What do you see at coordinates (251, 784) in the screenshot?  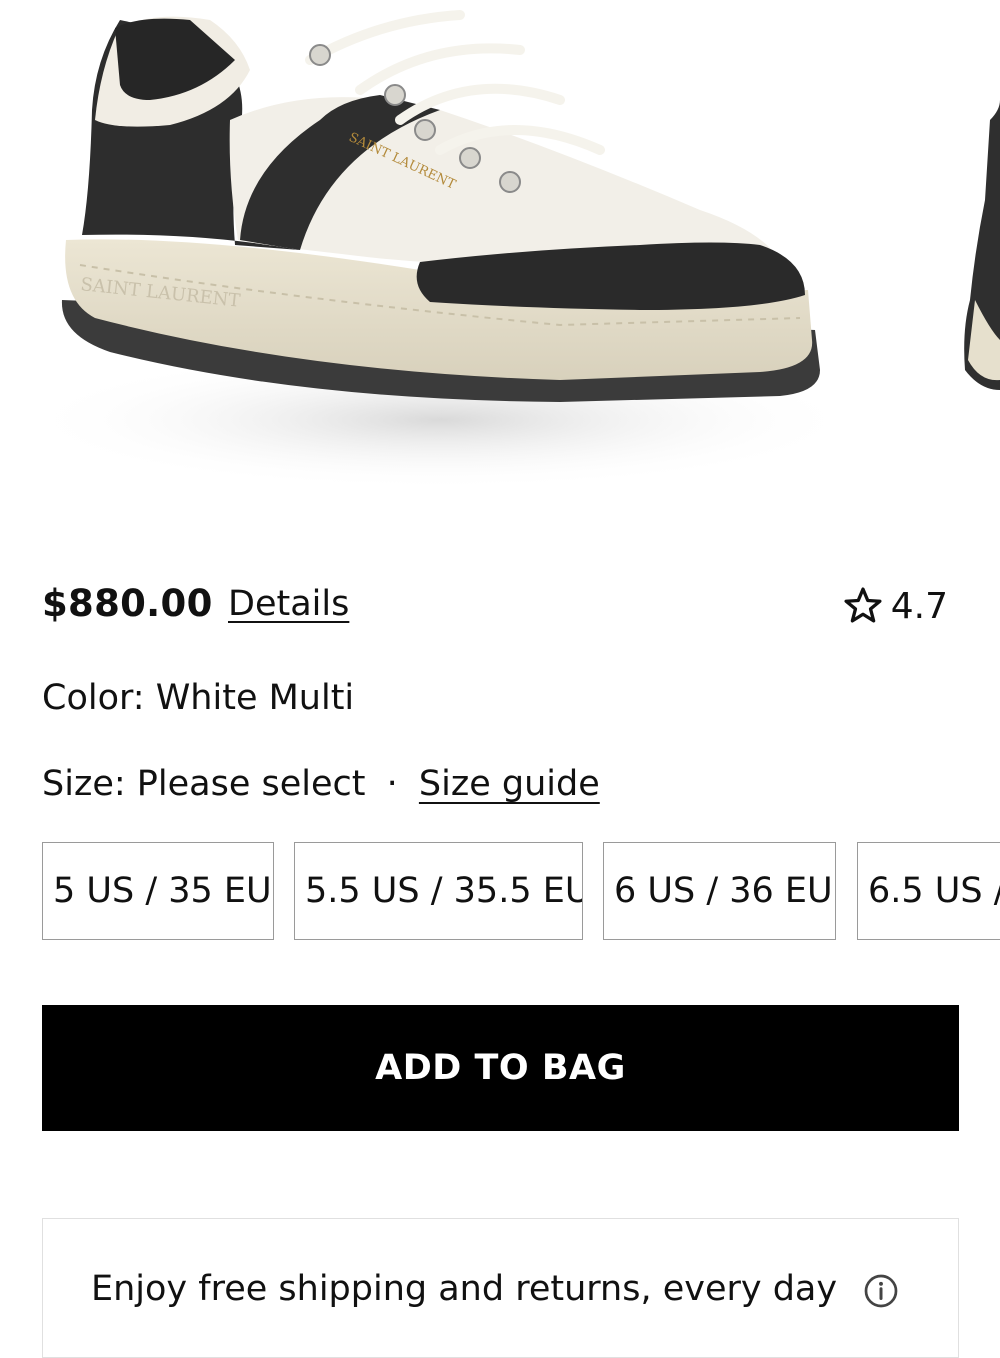 I see `size-value: Please select` at bounding box center [251, 784].